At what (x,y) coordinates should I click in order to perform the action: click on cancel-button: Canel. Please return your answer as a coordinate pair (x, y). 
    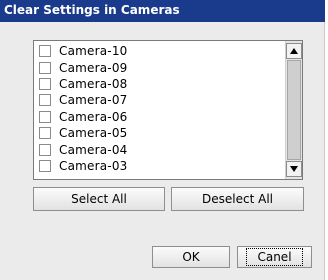
    Looking at the image, I should click on (274, 257).